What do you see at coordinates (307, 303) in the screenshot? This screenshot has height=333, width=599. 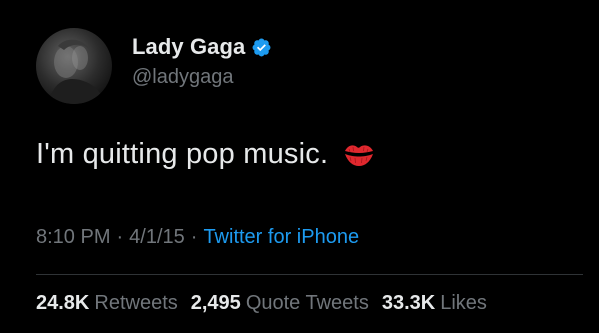 I see `quote-tweets-label: Quote Tweets` at bounding box center [307, 303].